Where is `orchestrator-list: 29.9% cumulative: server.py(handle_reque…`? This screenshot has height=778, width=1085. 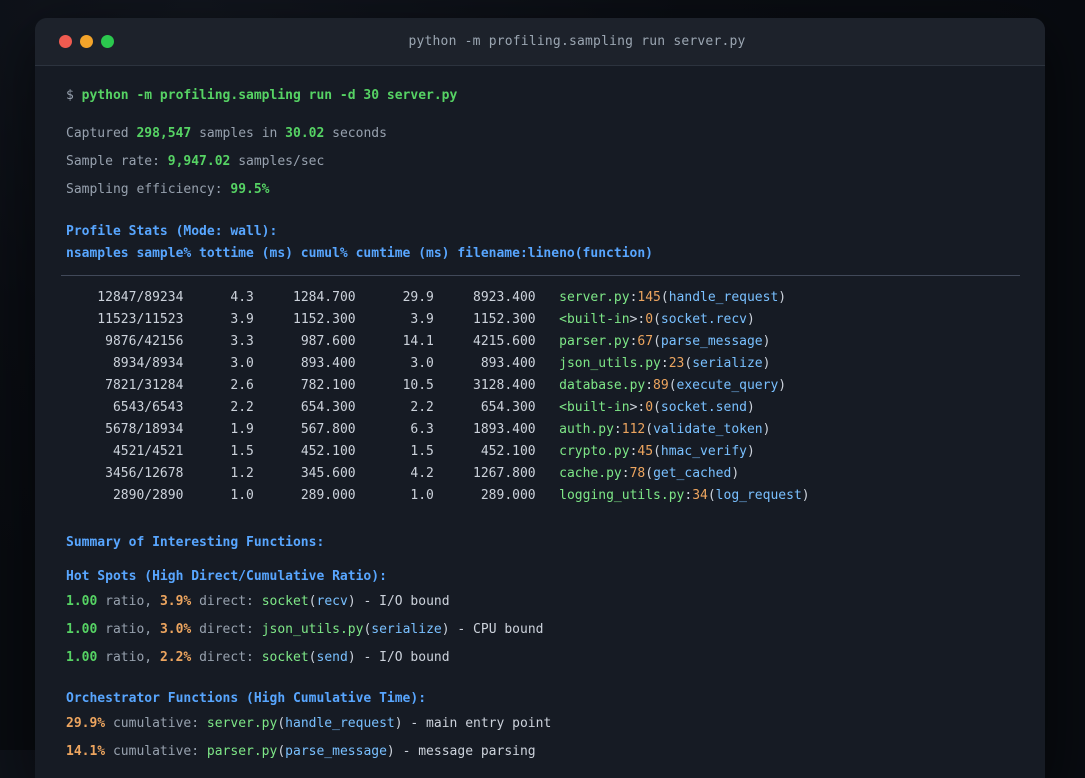 orchestrator-list: 29.9% cumulative: server.py(handle_reque… is located at coordinates (543, 738).